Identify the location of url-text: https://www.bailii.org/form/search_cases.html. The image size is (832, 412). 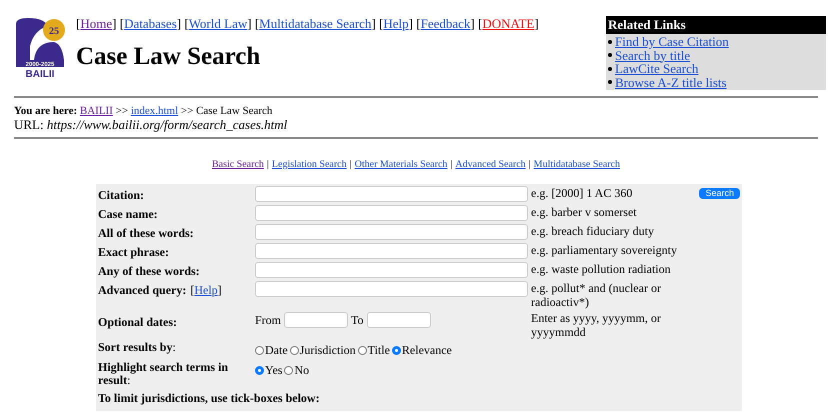
(167, 124).